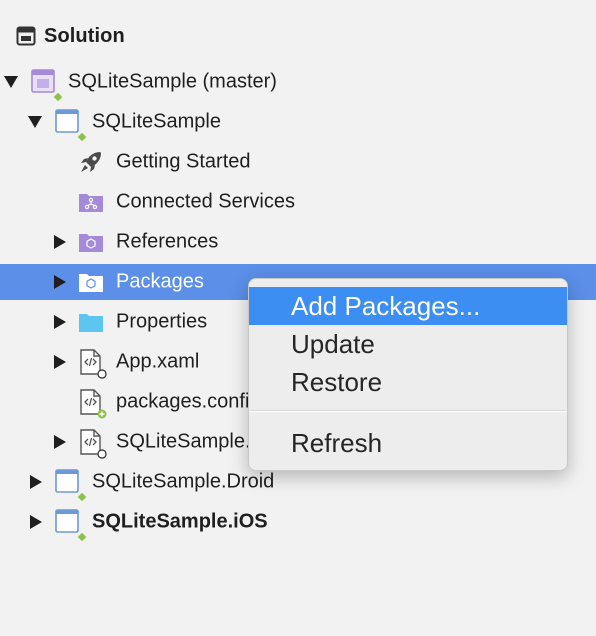 This screenshot has width=596, height=636. What do you see at coordinates (298, 162) in the screenshot?
I see `tree-row-getting-started: Getting Started` at bounding box center [298, 162].